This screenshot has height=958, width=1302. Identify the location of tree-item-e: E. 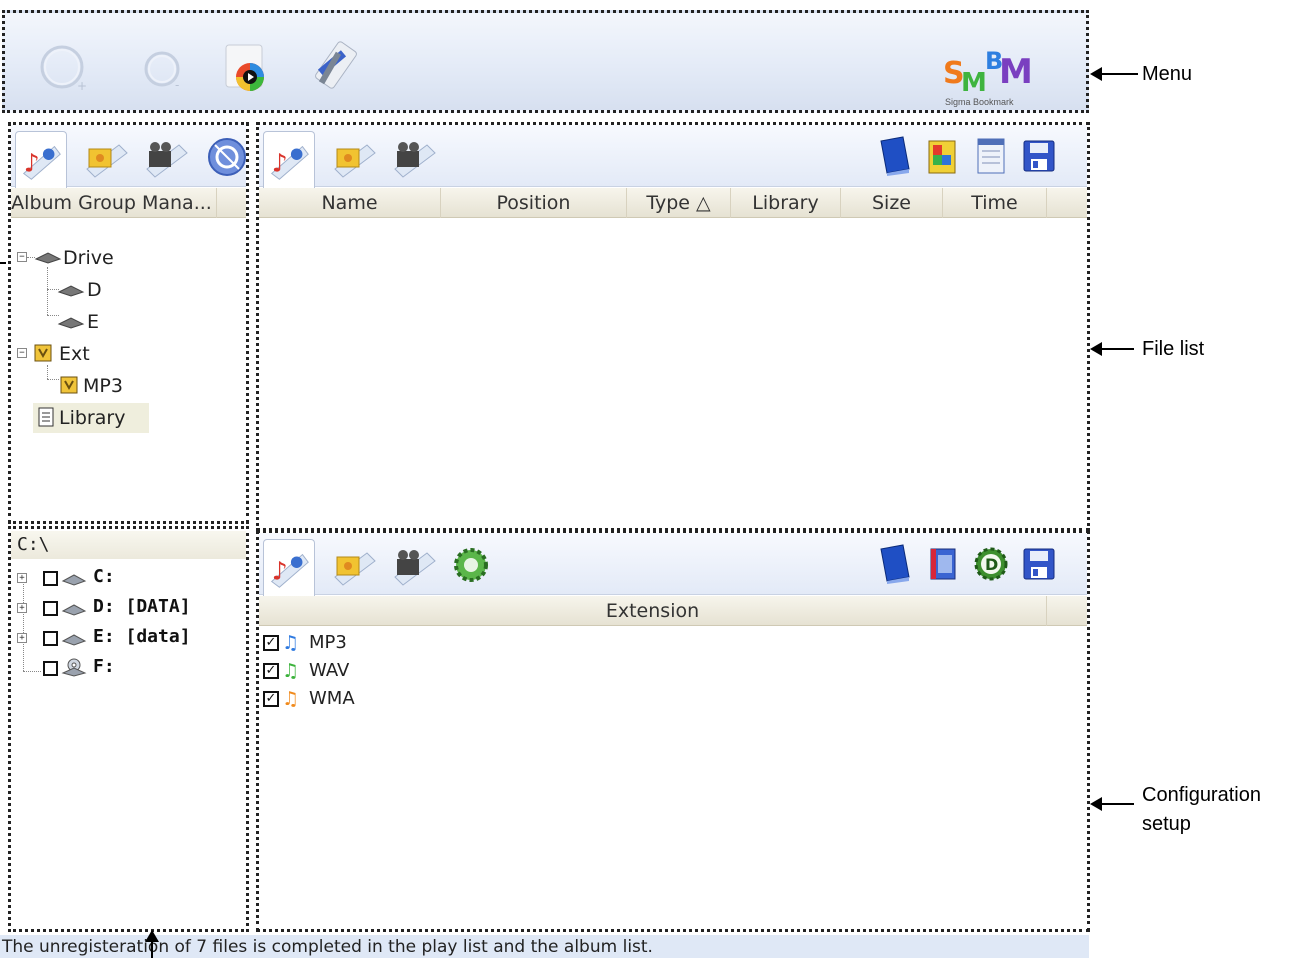
(93, 322).